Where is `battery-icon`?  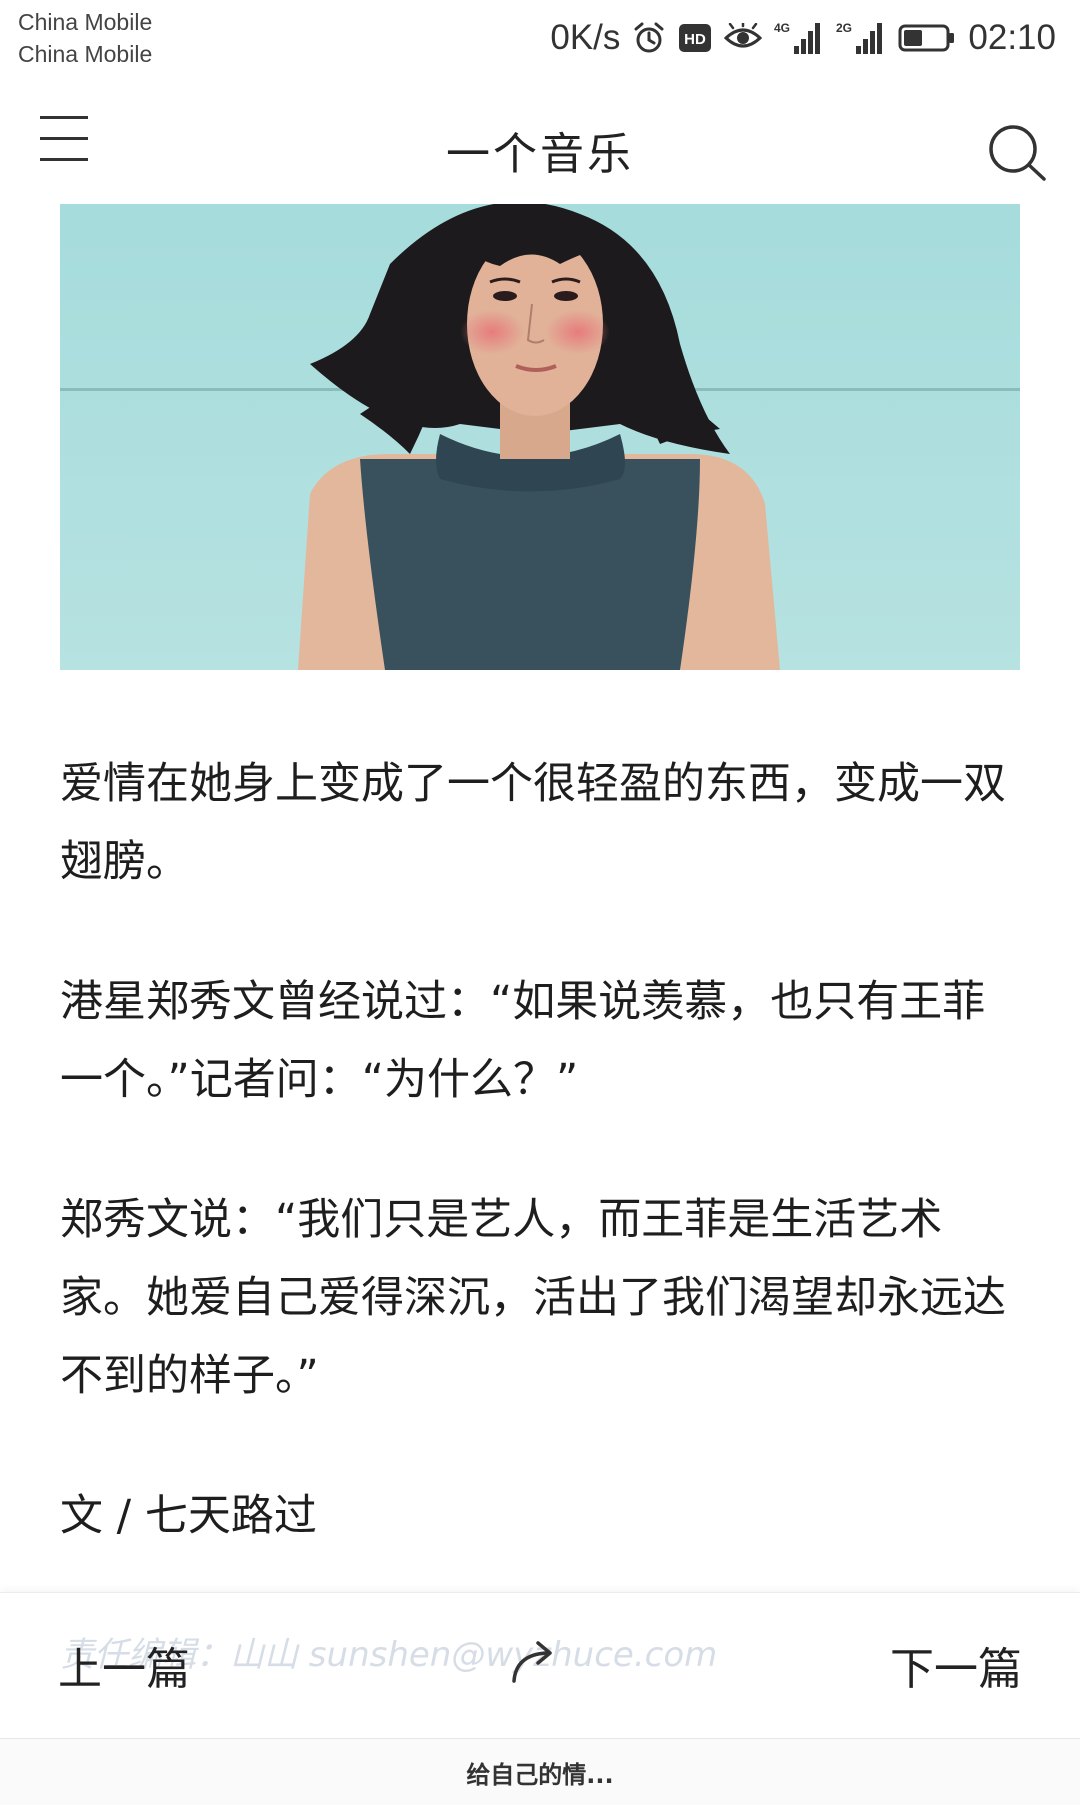 battery-icon is located at coordinates (927, 38).